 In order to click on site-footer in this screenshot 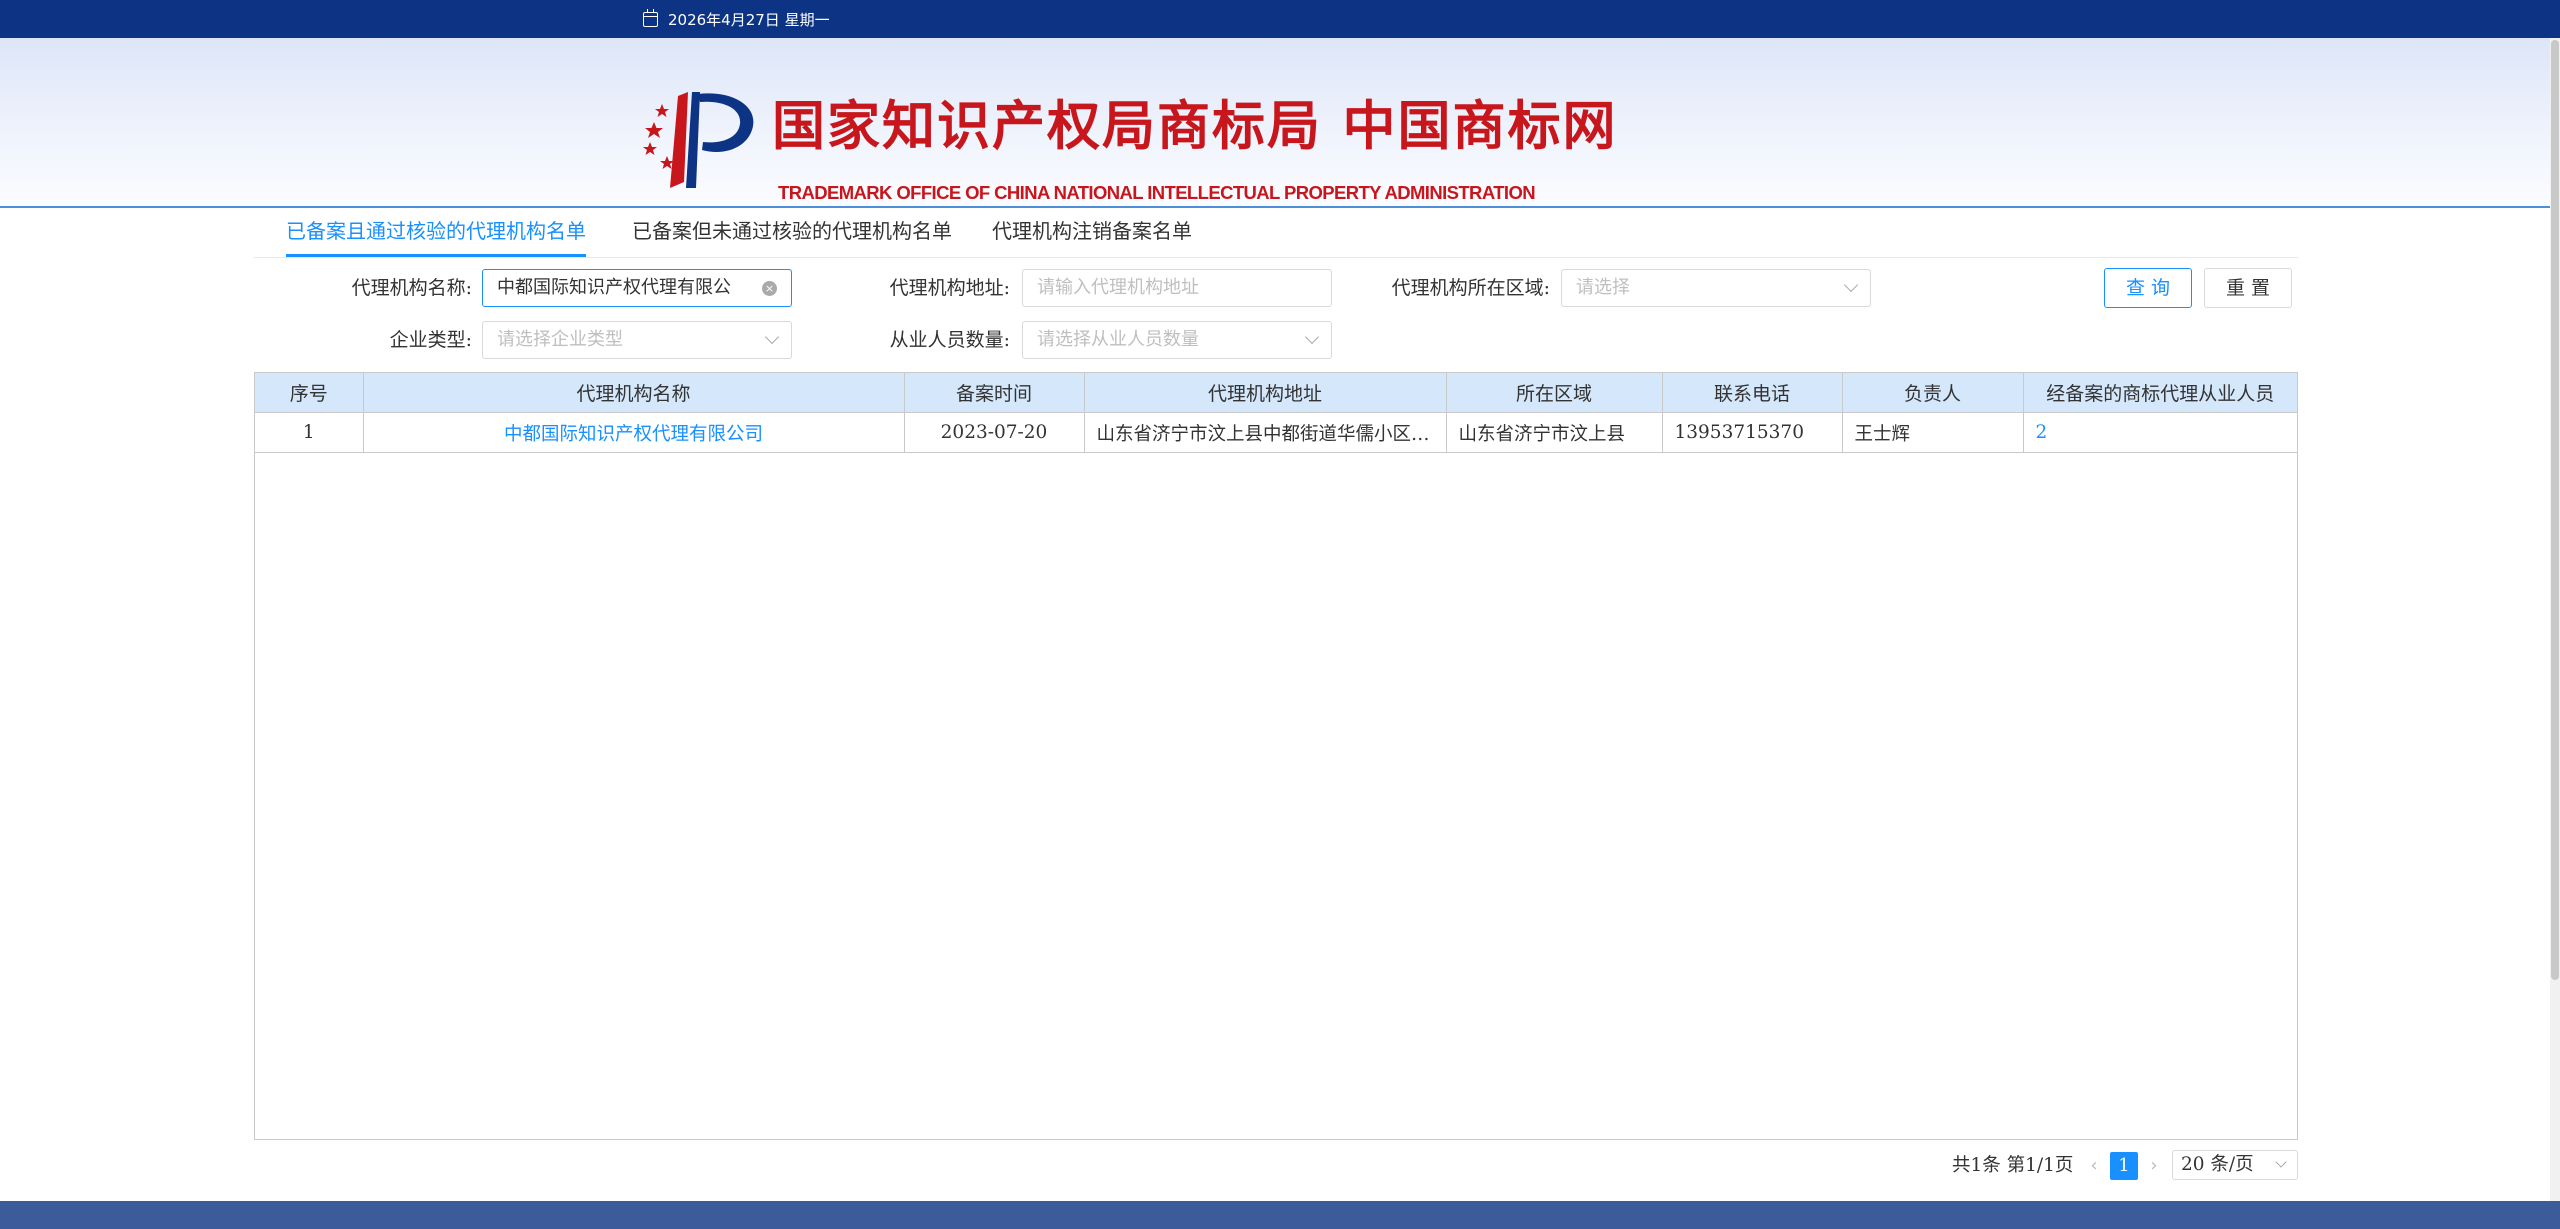, I will do `click(1280, 1215)`.